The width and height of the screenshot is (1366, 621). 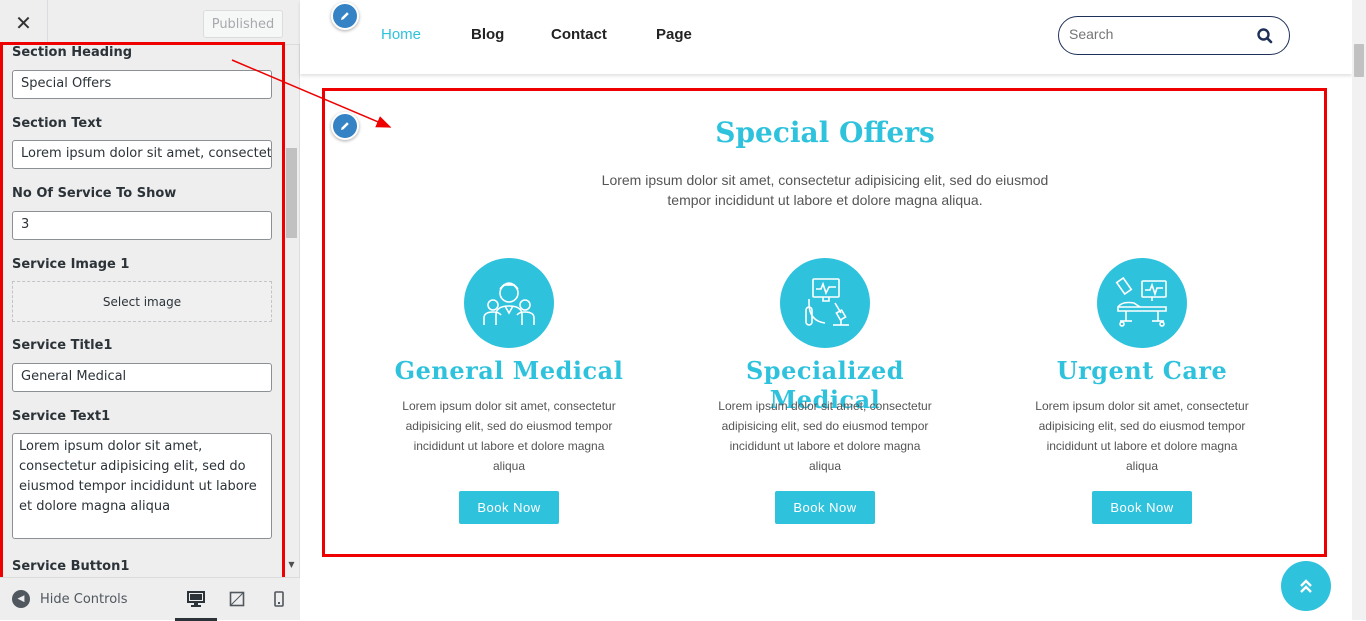 I want to click on section-heading: Special Offers, so click(x=825, y=132).